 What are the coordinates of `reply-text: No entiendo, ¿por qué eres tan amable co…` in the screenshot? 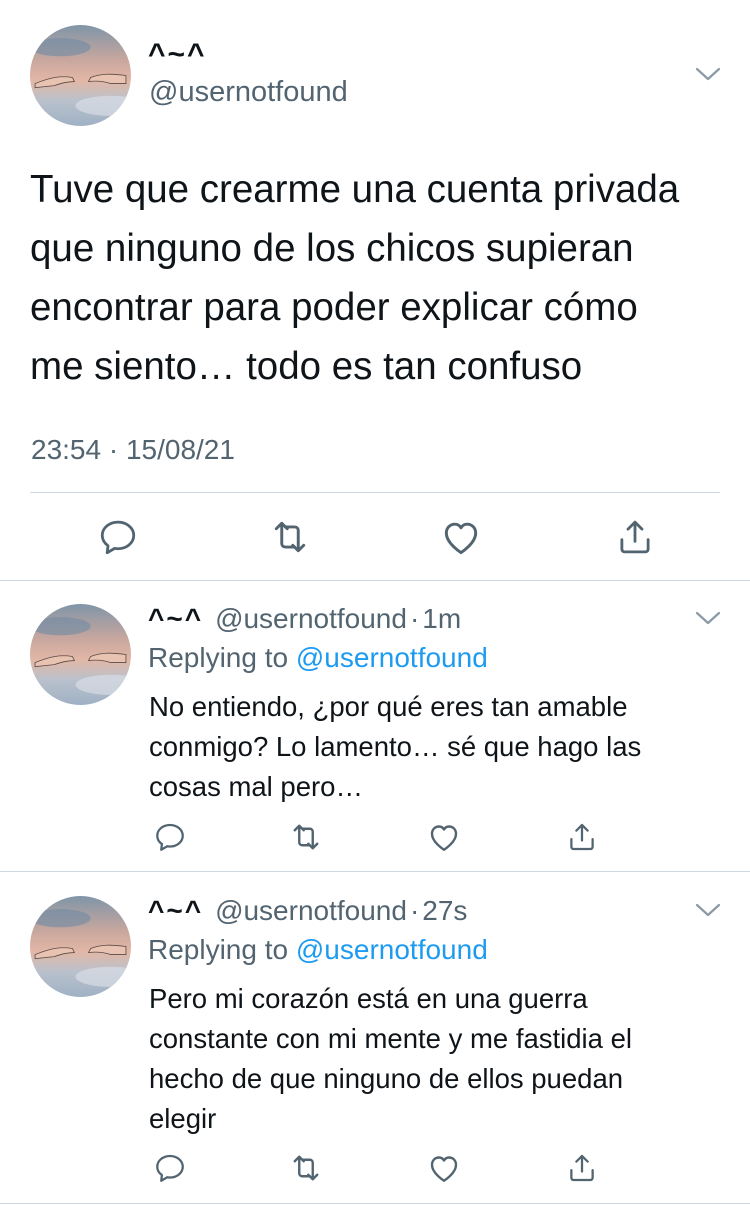 It's located at (395, 746).